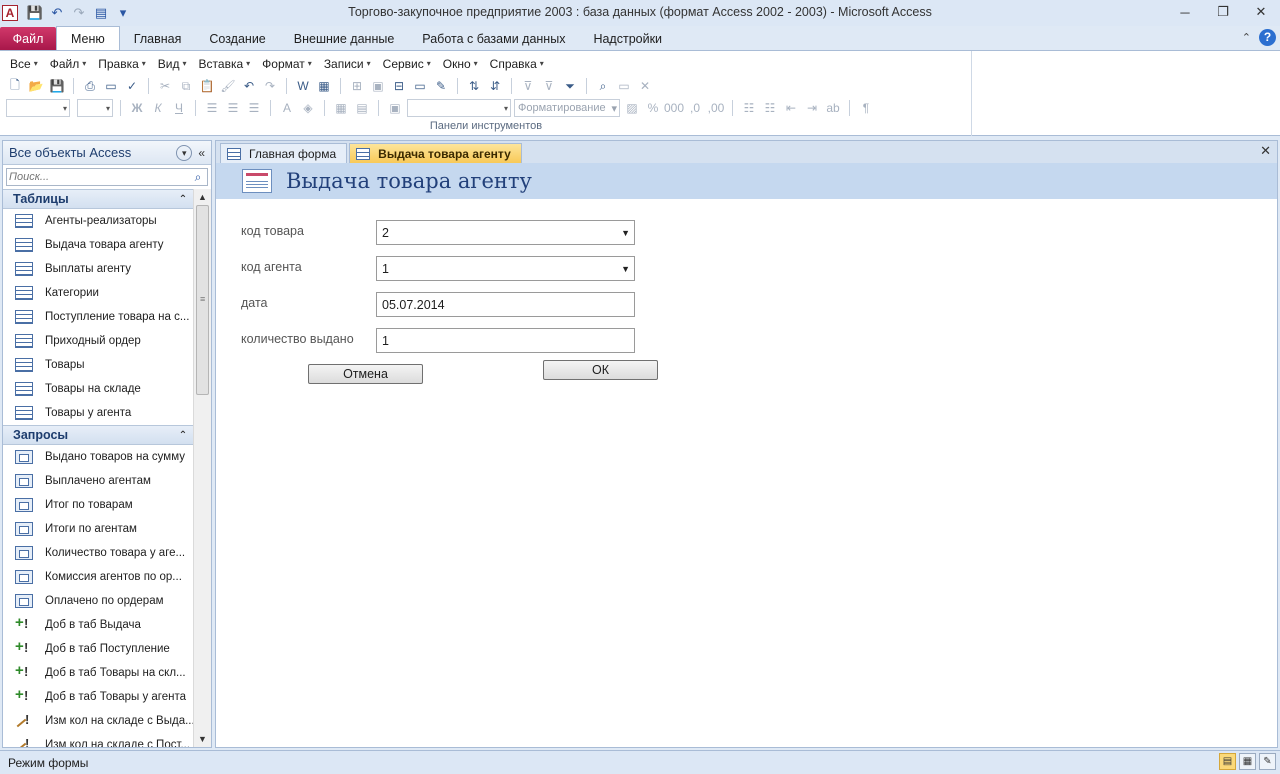 Image resolution: width=1280 pixels, height=774 pixels. What do you see at coordinates (603, 86) in the screenshot?
I see `find-icon: ⌕` at bounding box center [603, 86].